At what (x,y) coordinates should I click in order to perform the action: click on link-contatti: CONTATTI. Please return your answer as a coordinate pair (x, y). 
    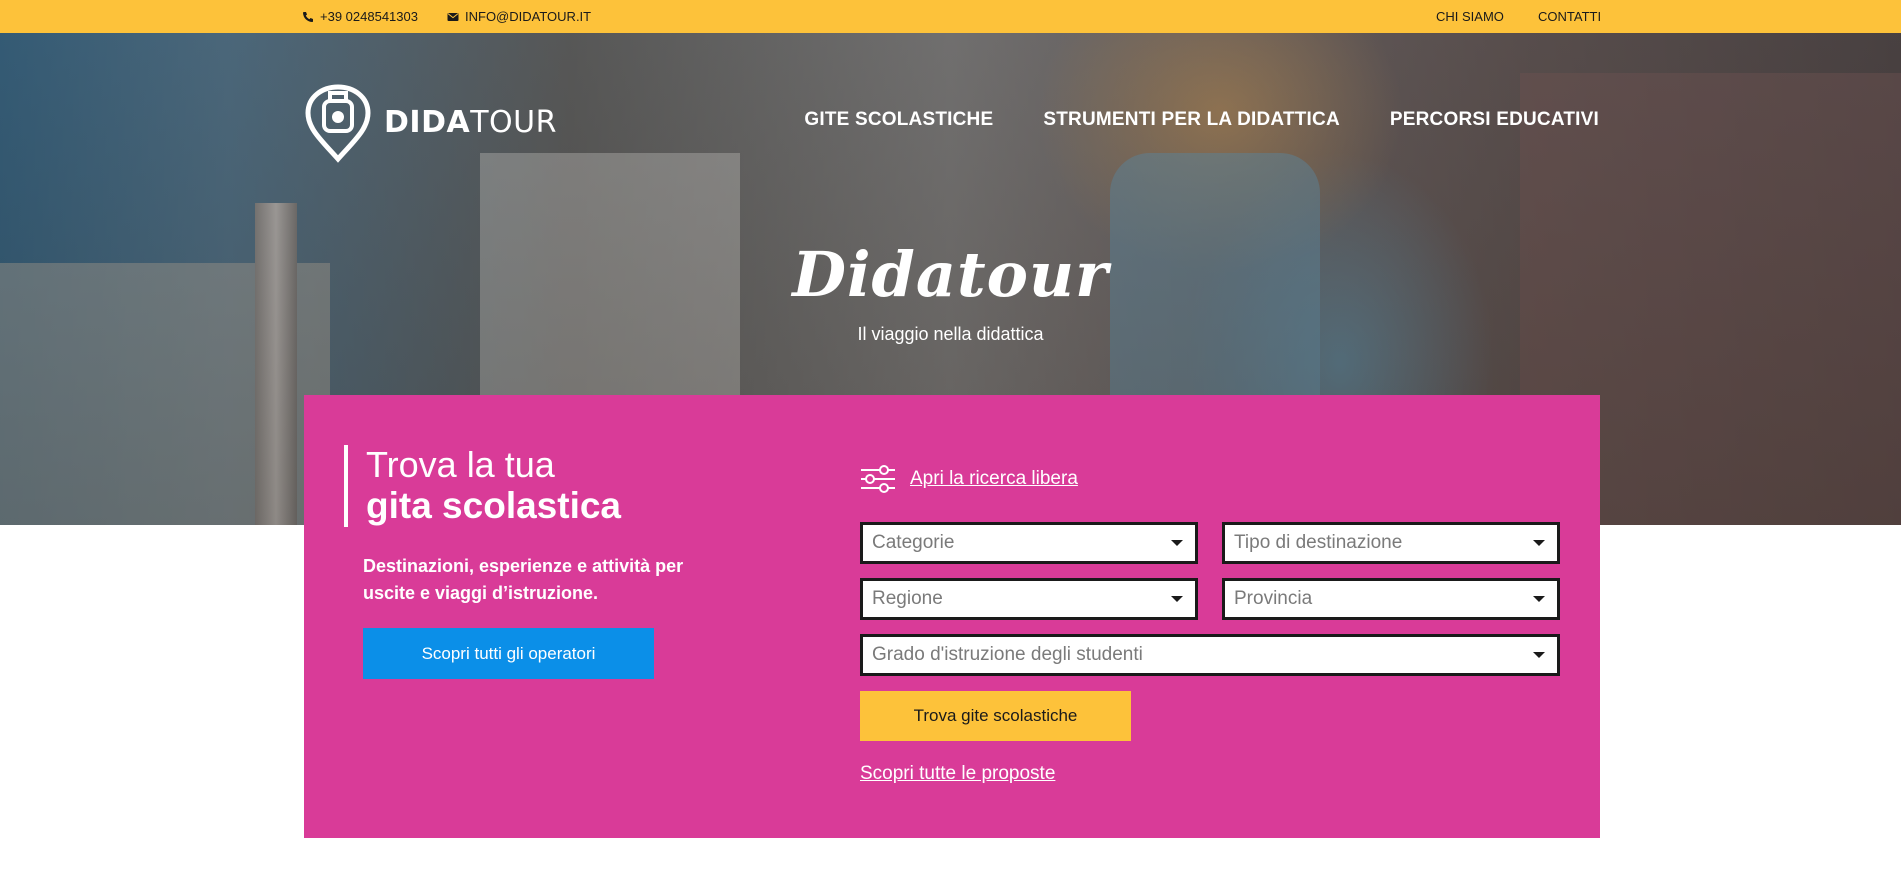
    Looking at the image, I should click on (1569, 16).